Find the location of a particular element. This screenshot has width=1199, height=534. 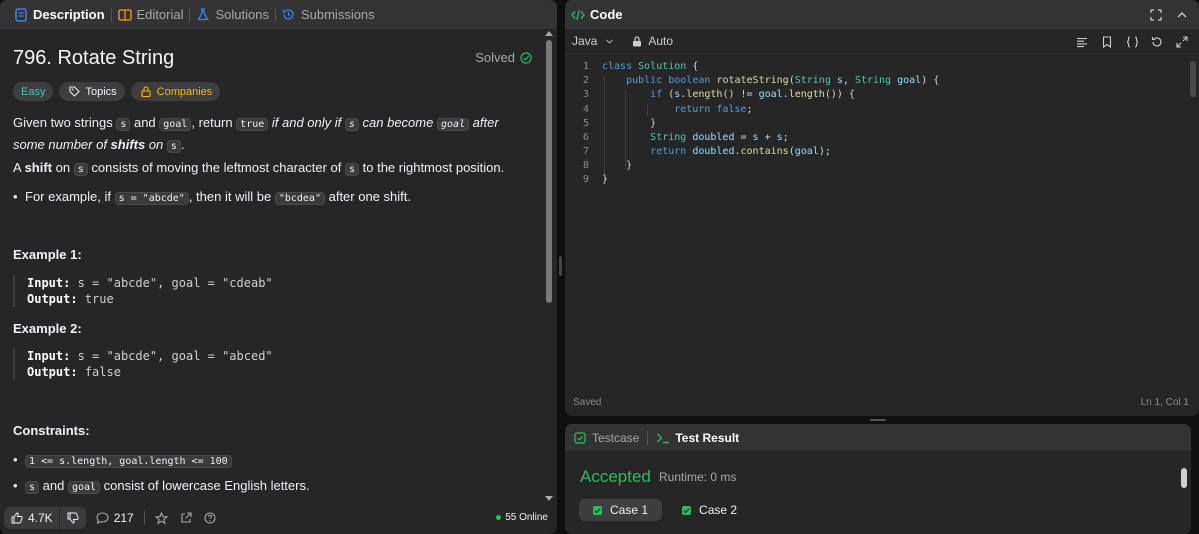

case-2-button: Case 2 is located at coordinates (709, 510).